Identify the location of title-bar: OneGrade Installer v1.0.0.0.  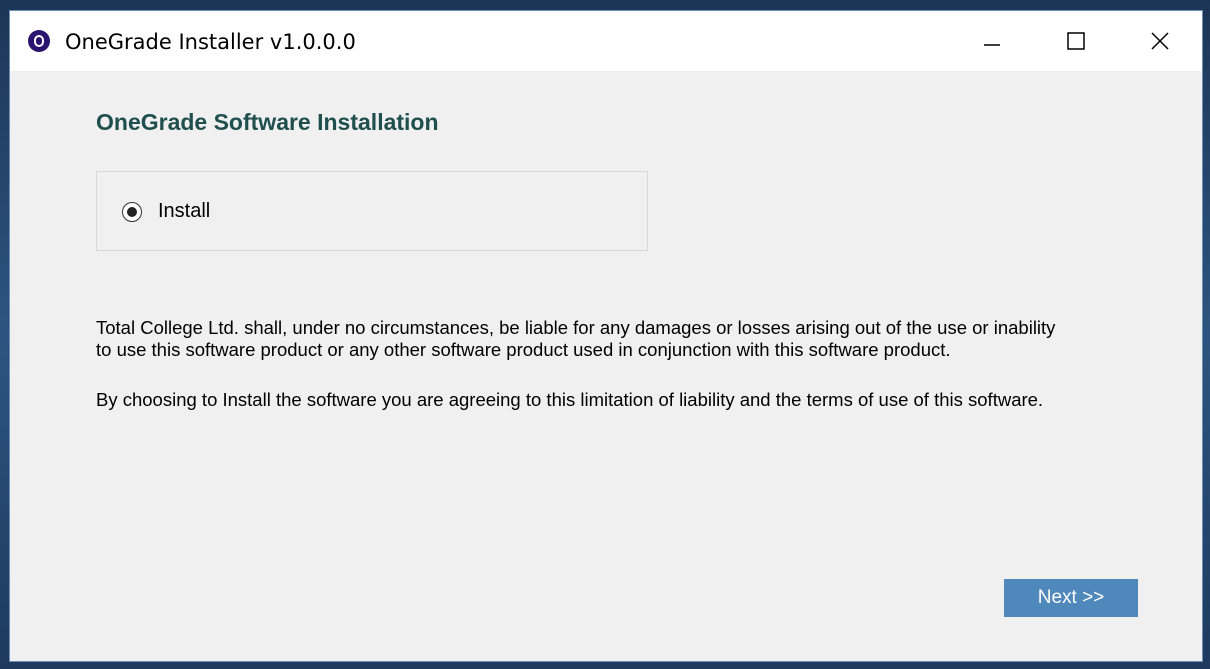
(606, 41).